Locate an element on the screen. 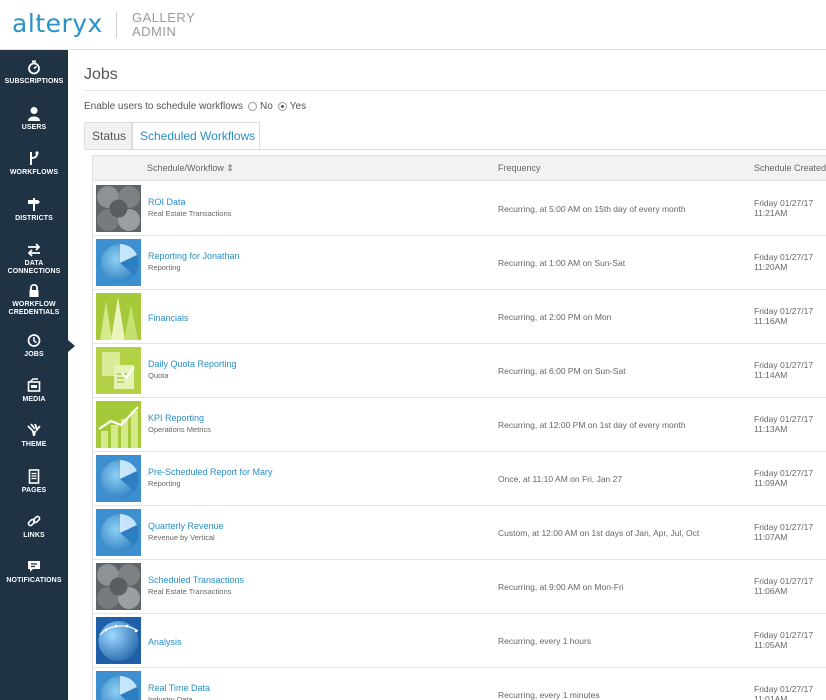 The width and height of the screenshot is (826, 700). sidebar-item-districts: DISTRICTS is located at coordinates (34, 210).